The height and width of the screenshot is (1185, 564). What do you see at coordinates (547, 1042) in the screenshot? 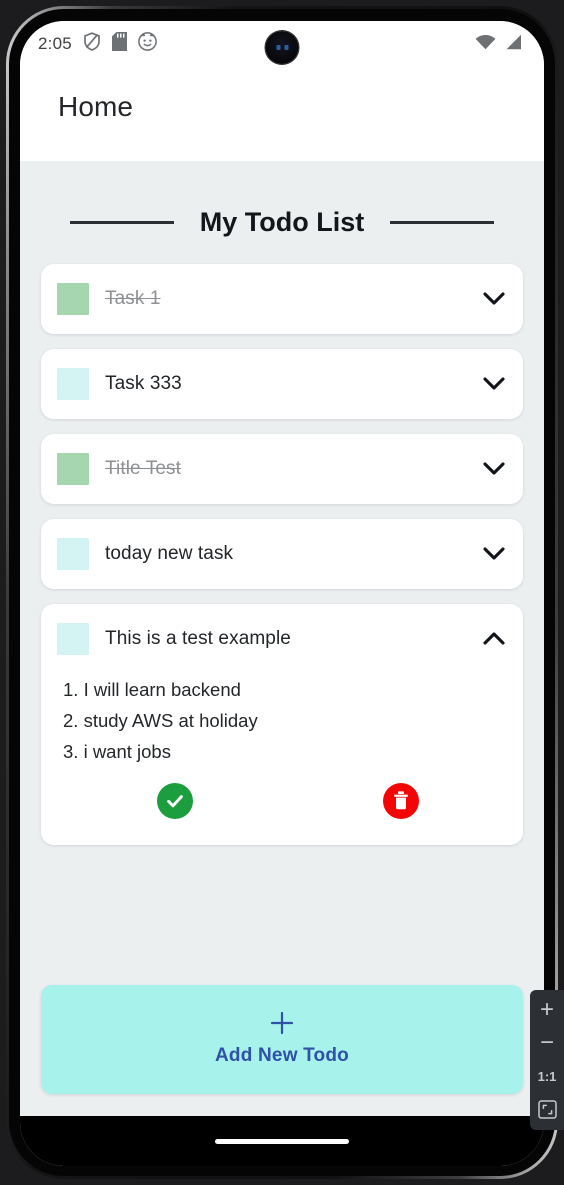
I see `zoom-out-button: −` at bounding box center [547, 1042].